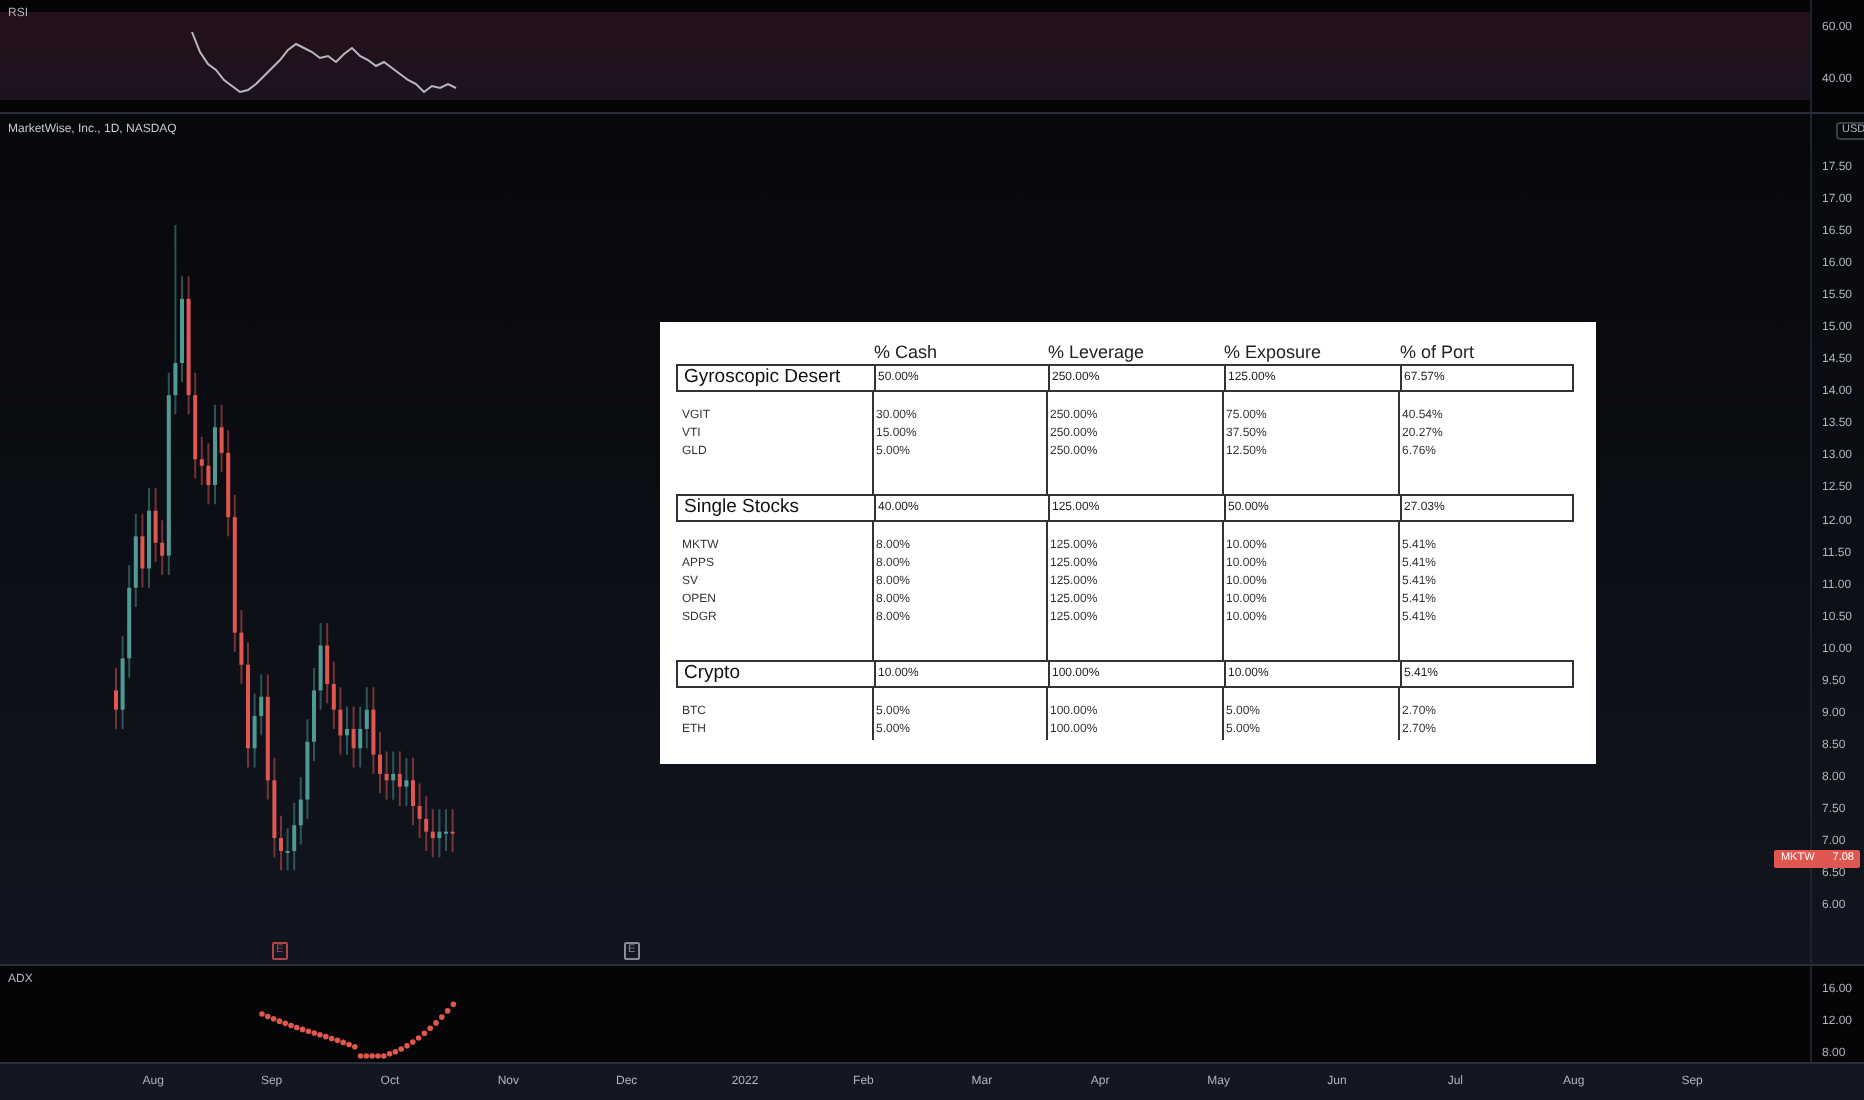 The width and height of the screenshot is (1864, 1100). I want to click on column-header: % Leverage, so click(1096, 352).